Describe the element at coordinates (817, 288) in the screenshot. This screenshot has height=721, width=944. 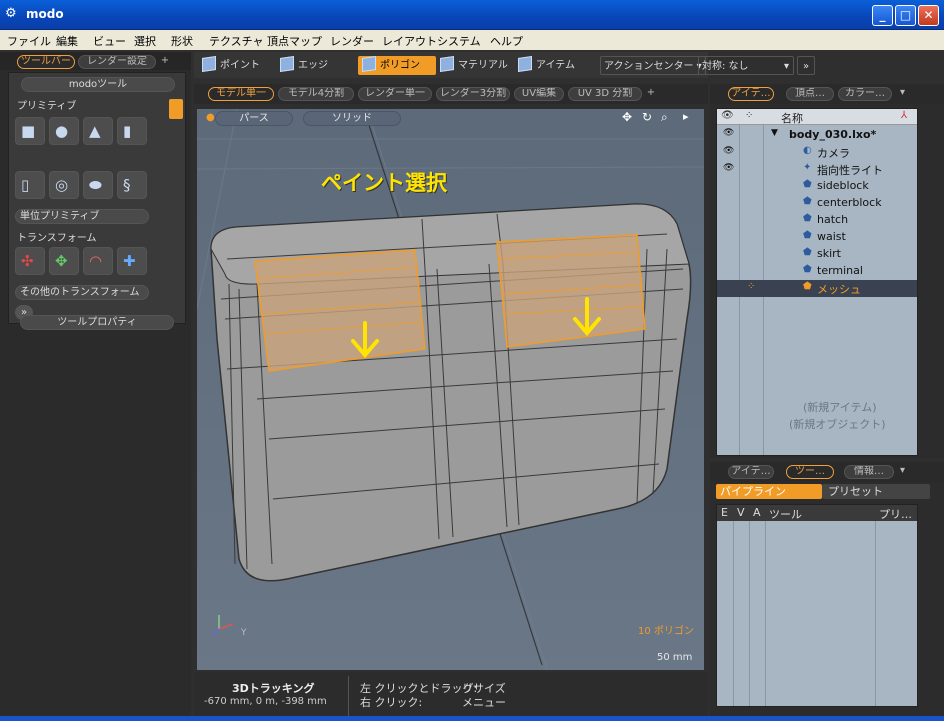
I see `item-row: ⁘ ⬟ メッシュ` at that location.